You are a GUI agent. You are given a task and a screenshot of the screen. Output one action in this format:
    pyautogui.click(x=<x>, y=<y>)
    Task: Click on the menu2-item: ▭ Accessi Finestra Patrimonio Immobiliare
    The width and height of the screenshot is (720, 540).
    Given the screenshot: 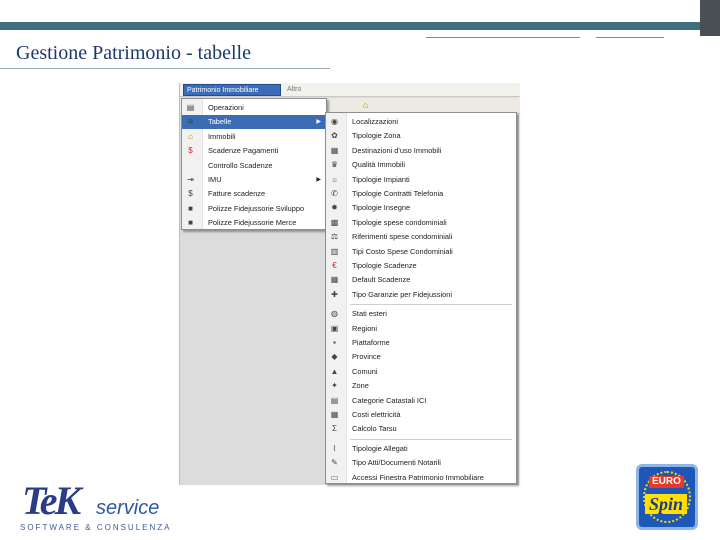 What is the action you would take?
    pyautogui.click(x=421, y=478)
    